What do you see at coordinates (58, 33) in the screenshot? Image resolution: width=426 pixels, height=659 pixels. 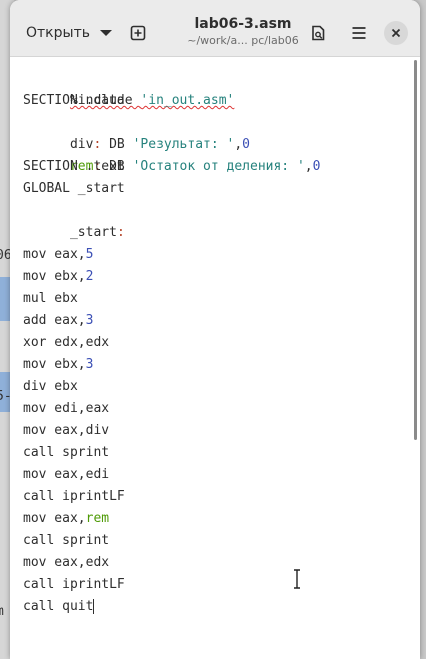 I see `open-button-label: Открыть` at bounding box center [58, 33].